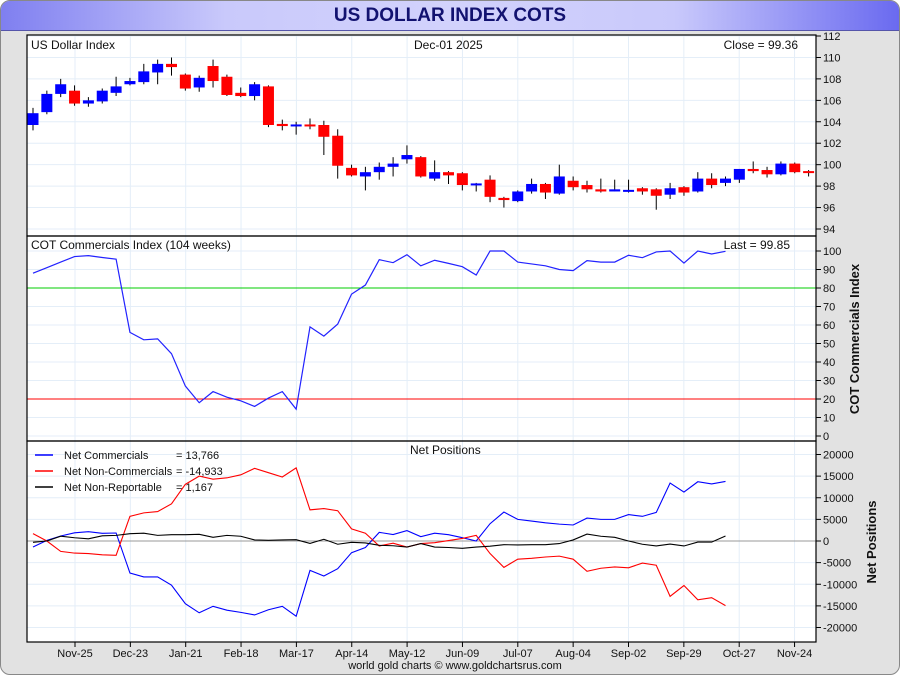 This screenshot has height=675, width=900. What do you see at coordinates (194, 488) in the screenshot?
I see `legend-value-non-reportable: = 1,167` at bounding box center [194, 488].